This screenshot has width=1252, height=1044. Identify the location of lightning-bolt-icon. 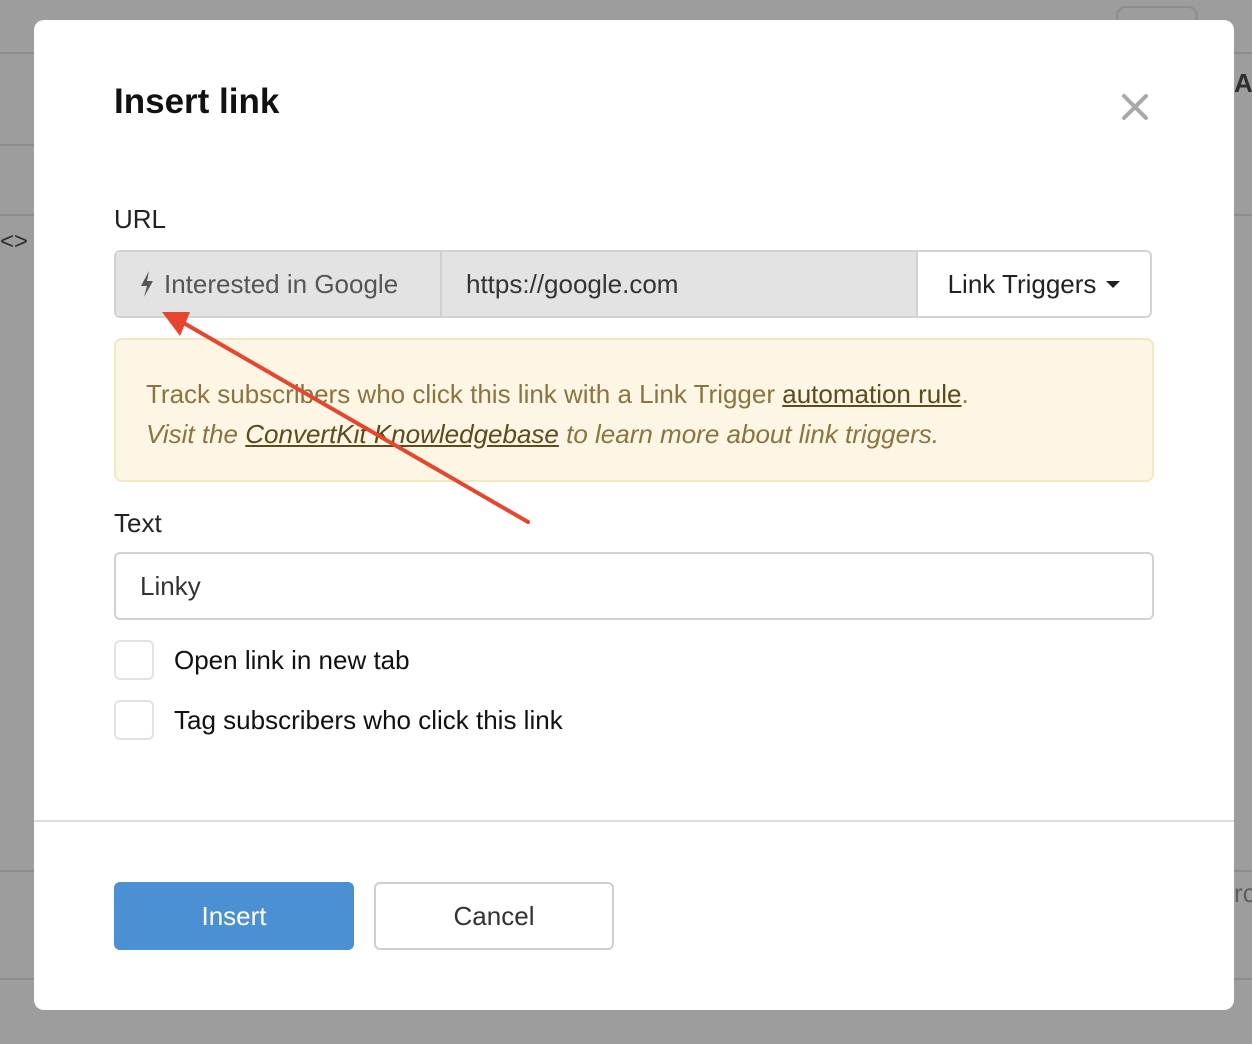
(147, 284).